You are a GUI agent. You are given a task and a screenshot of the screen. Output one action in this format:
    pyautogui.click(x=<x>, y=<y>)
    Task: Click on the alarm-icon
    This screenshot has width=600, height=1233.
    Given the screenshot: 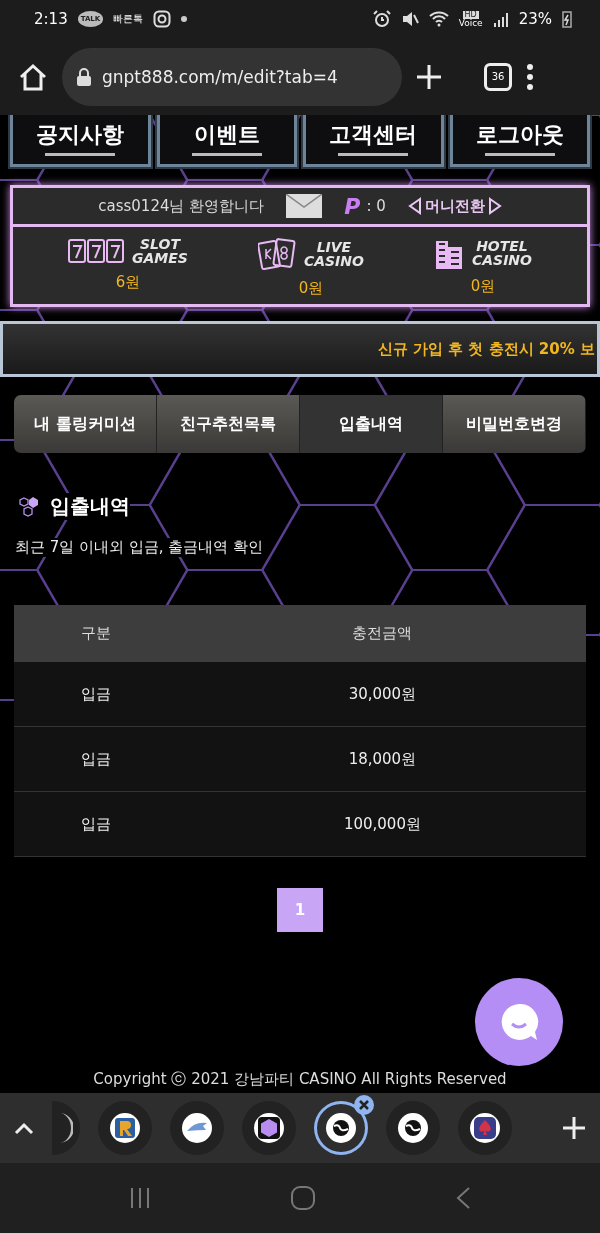 What is the action you would take?
    pyautogui.click(x=381, y=19)
    